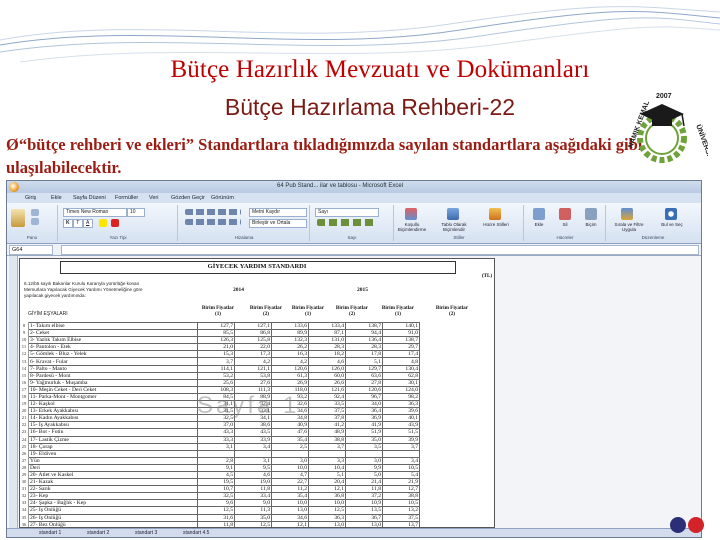 This screenshot has width=720, height=540. I want to click on find-select-icon, so click(671, 214).